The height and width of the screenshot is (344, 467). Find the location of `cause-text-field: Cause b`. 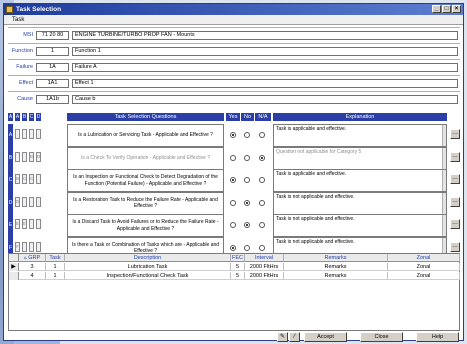

cause-text-field: Cause b is located at coordinates (265, 99).